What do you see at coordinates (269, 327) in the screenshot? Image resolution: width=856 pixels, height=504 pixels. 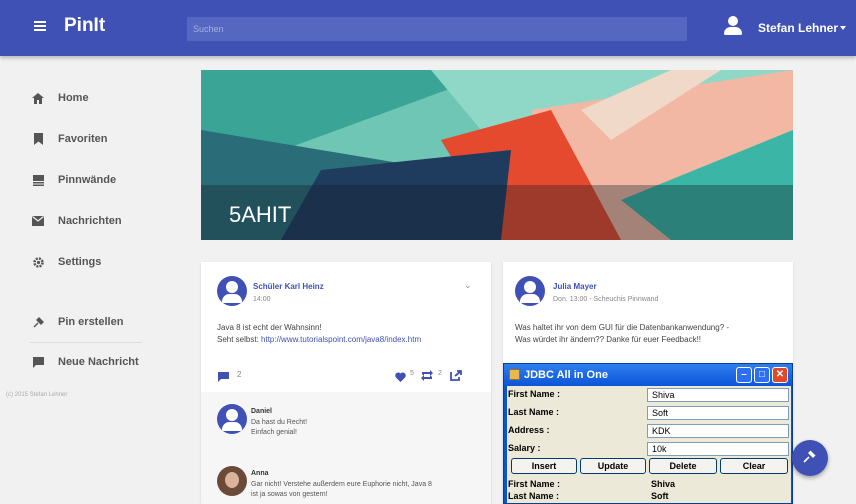 I see `post-text-line: Java 8 ist echt der Wahnsinn!` at bounding box center [269, 327].